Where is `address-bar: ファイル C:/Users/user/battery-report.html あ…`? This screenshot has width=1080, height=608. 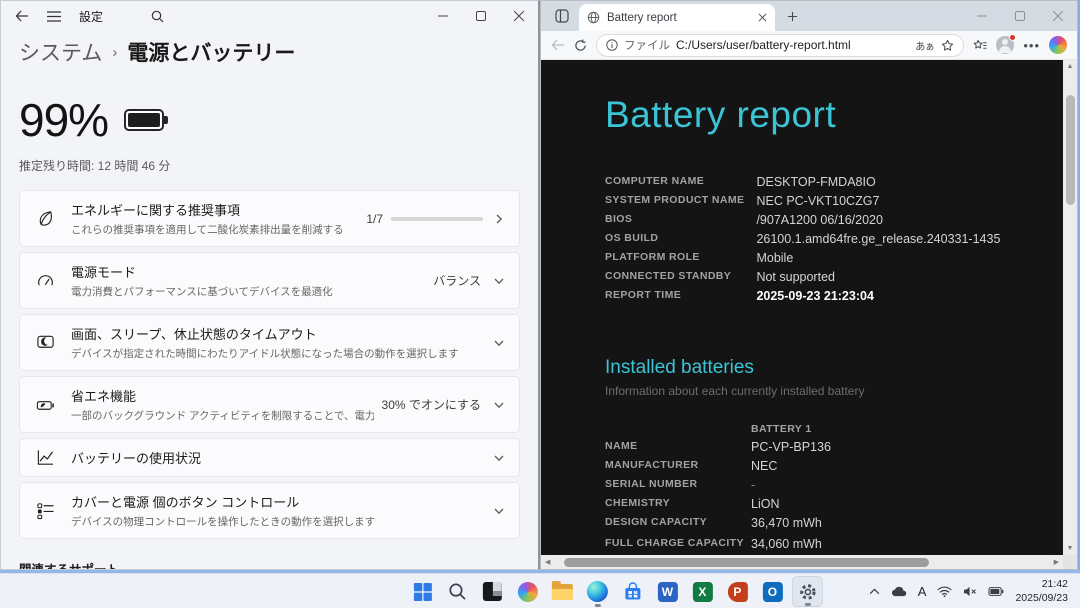
address-bar: ファイル C:/Users/user/battery-report.html あ… is located at coordinates (780, 45).